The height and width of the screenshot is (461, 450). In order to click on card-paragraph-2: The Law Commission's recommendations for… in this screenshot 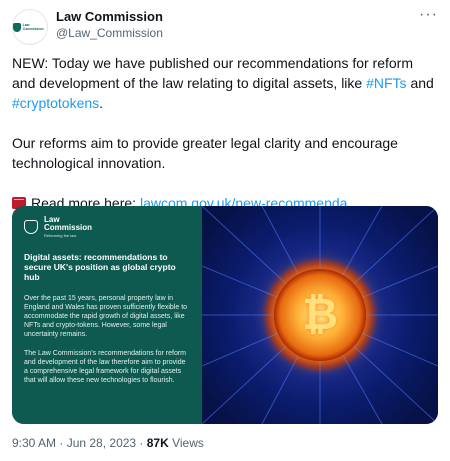, I will do `click(105, 367)`.